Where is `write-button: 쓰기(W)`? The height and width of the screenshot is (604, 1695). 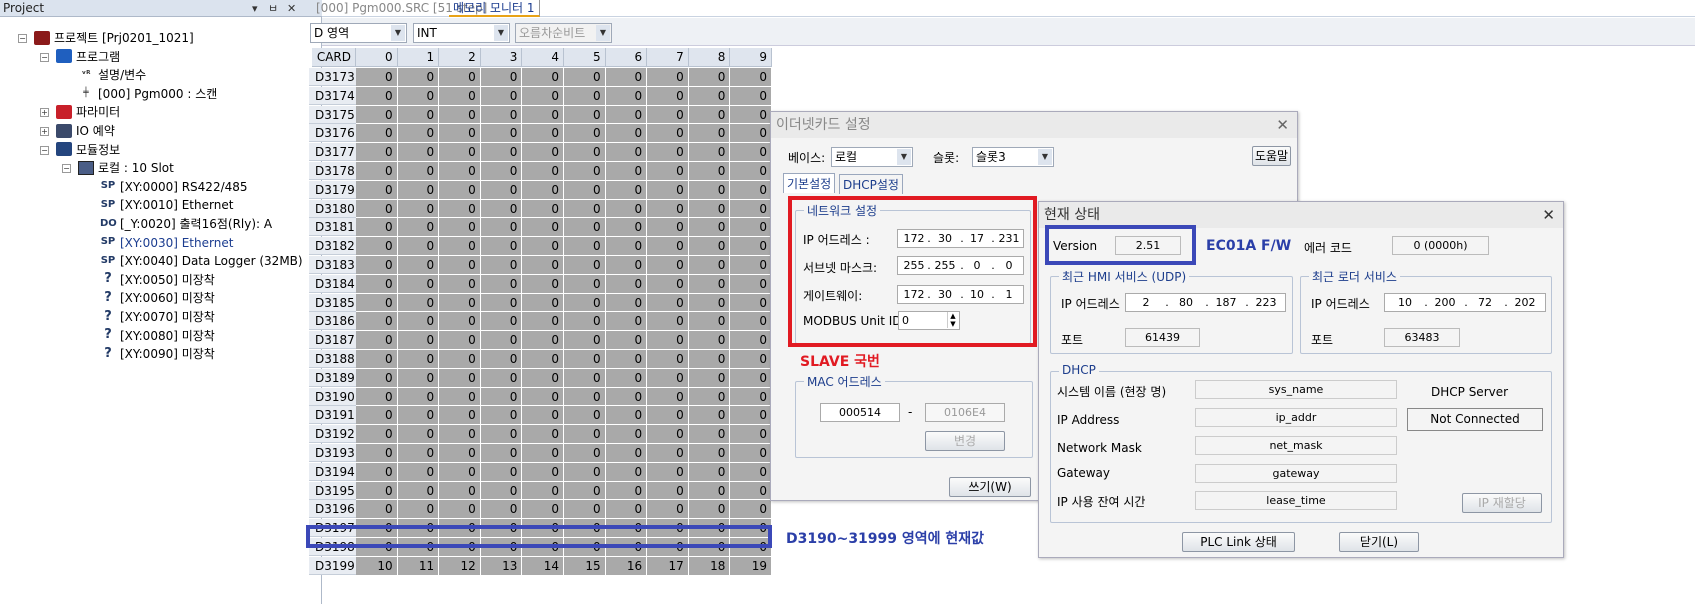
write-button: 쓰기(W) is located at coordinates (990, 487).